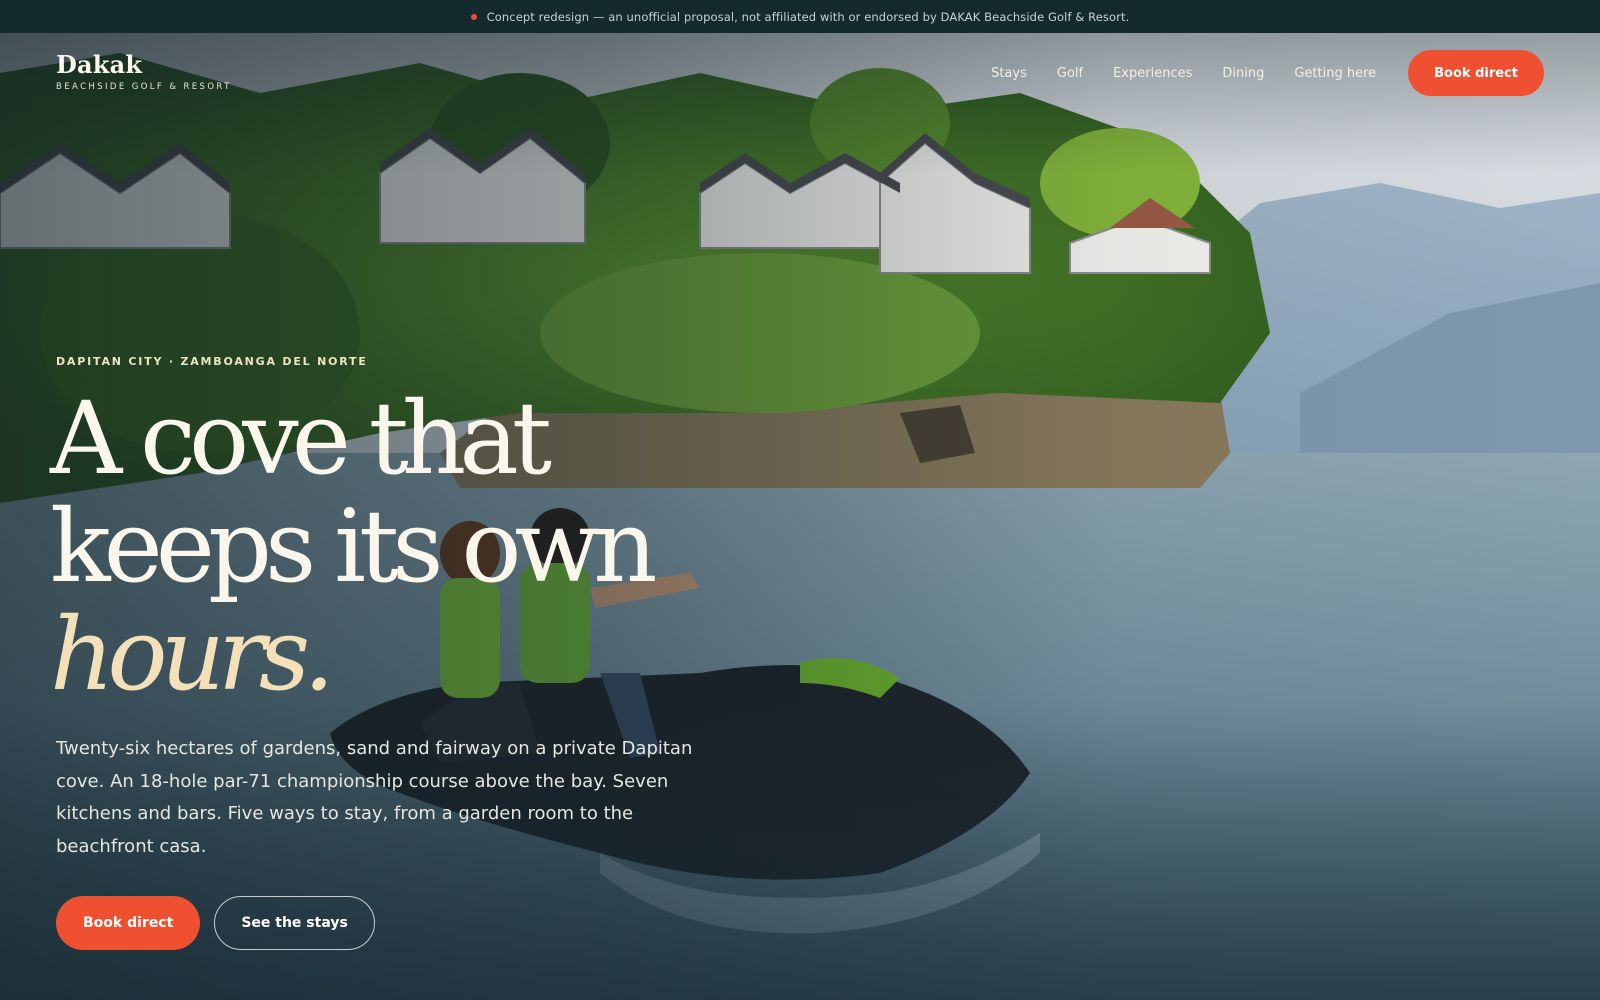 This screenshot has width=1600, height=1000. Describe the element at coordinates (1009, 73) in the screenshot. I see `nav-item-stays: Stays` at that location.